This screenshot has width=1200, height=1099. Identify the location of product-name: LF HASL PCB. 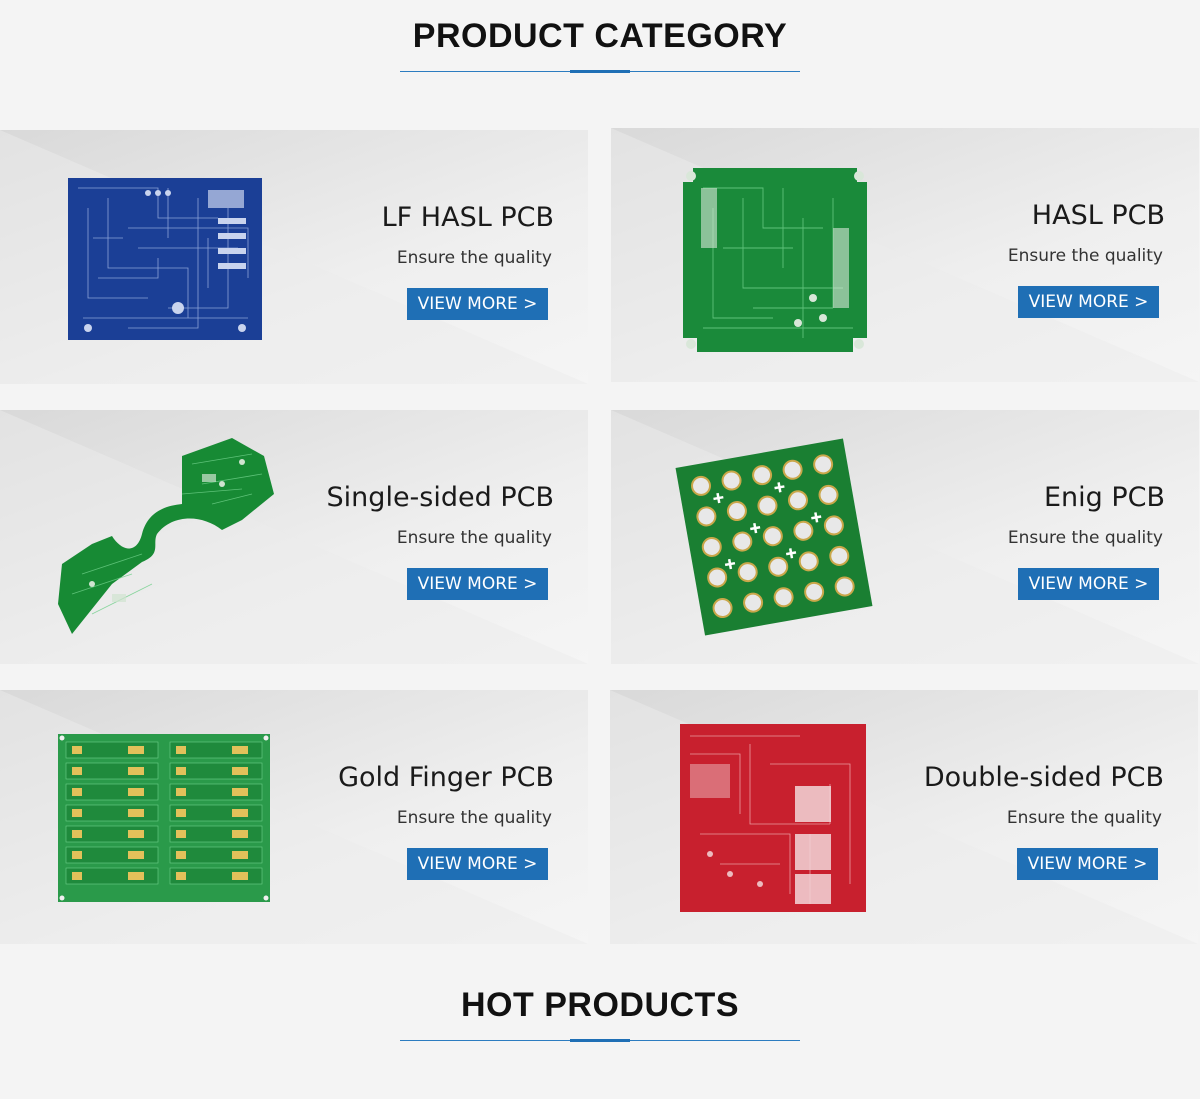
(467, 217).